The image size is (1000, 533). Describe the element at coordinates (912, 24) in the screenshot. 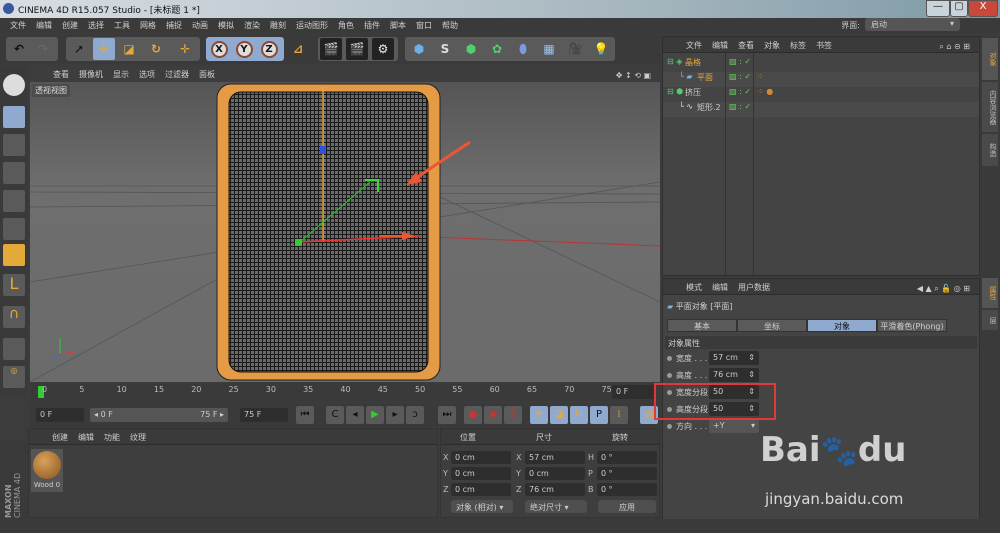

I see `layout-select: 启动 ▾` at that location.